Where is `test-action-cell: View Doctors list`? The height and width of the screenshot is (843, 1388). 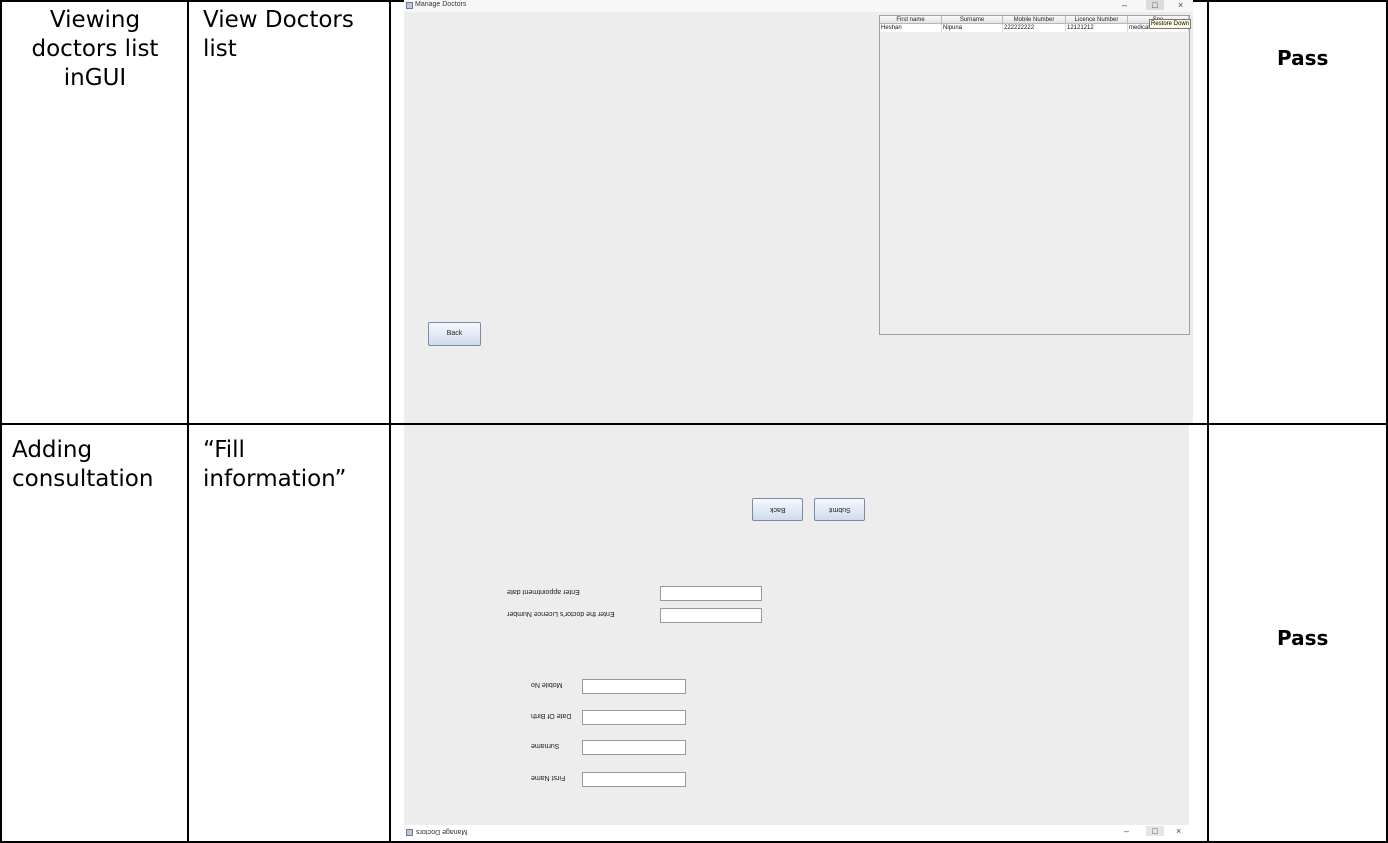 test-action-cell: View Doctors list is located at coordinates (278, 34).